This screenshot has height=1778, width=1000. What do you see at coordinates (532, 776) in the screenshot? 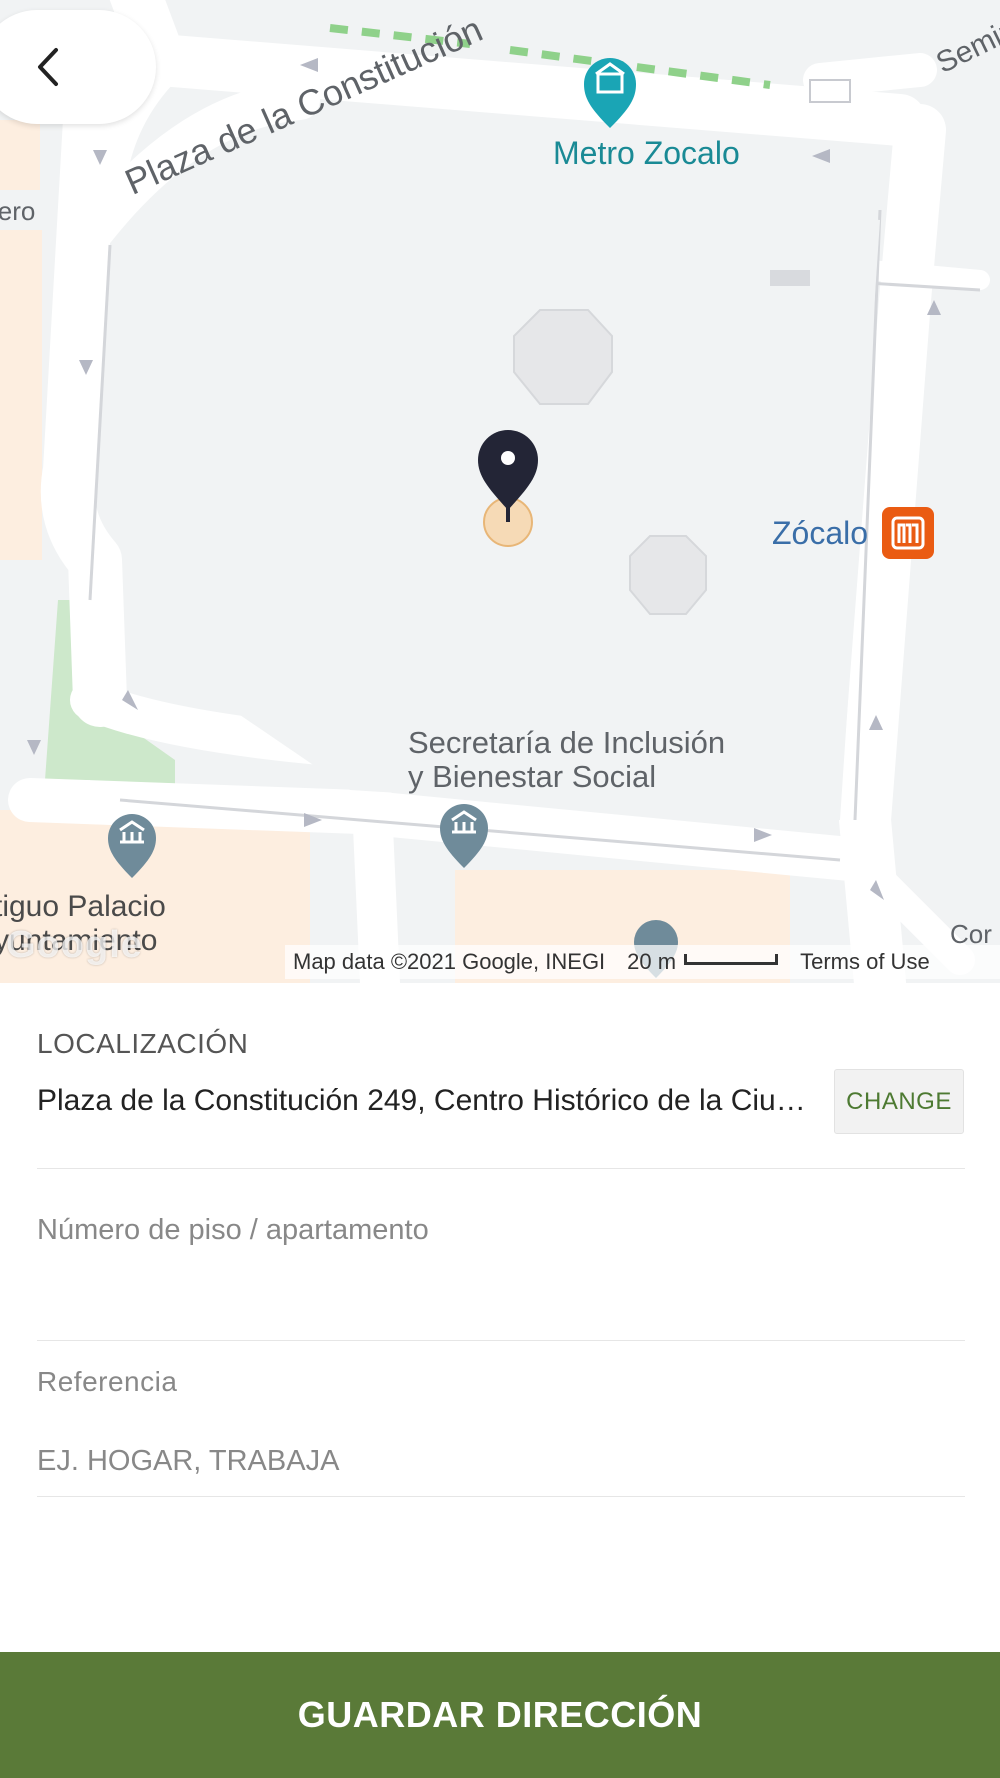
I see `poi-label-secretaria-line2: y Bienestar Social` at bounding box center [532, 776].